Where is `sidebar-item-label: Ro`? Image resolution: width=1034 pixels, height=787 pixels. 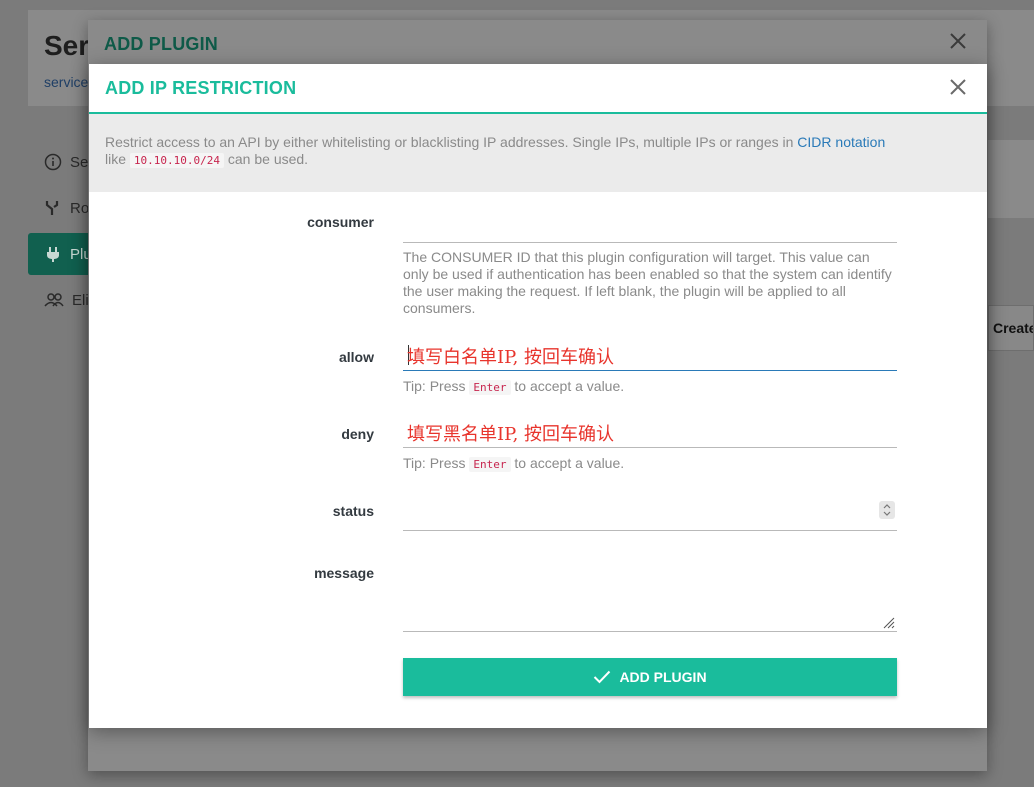 sidebar-item-label: Ro is located at coordinates (80, 208).